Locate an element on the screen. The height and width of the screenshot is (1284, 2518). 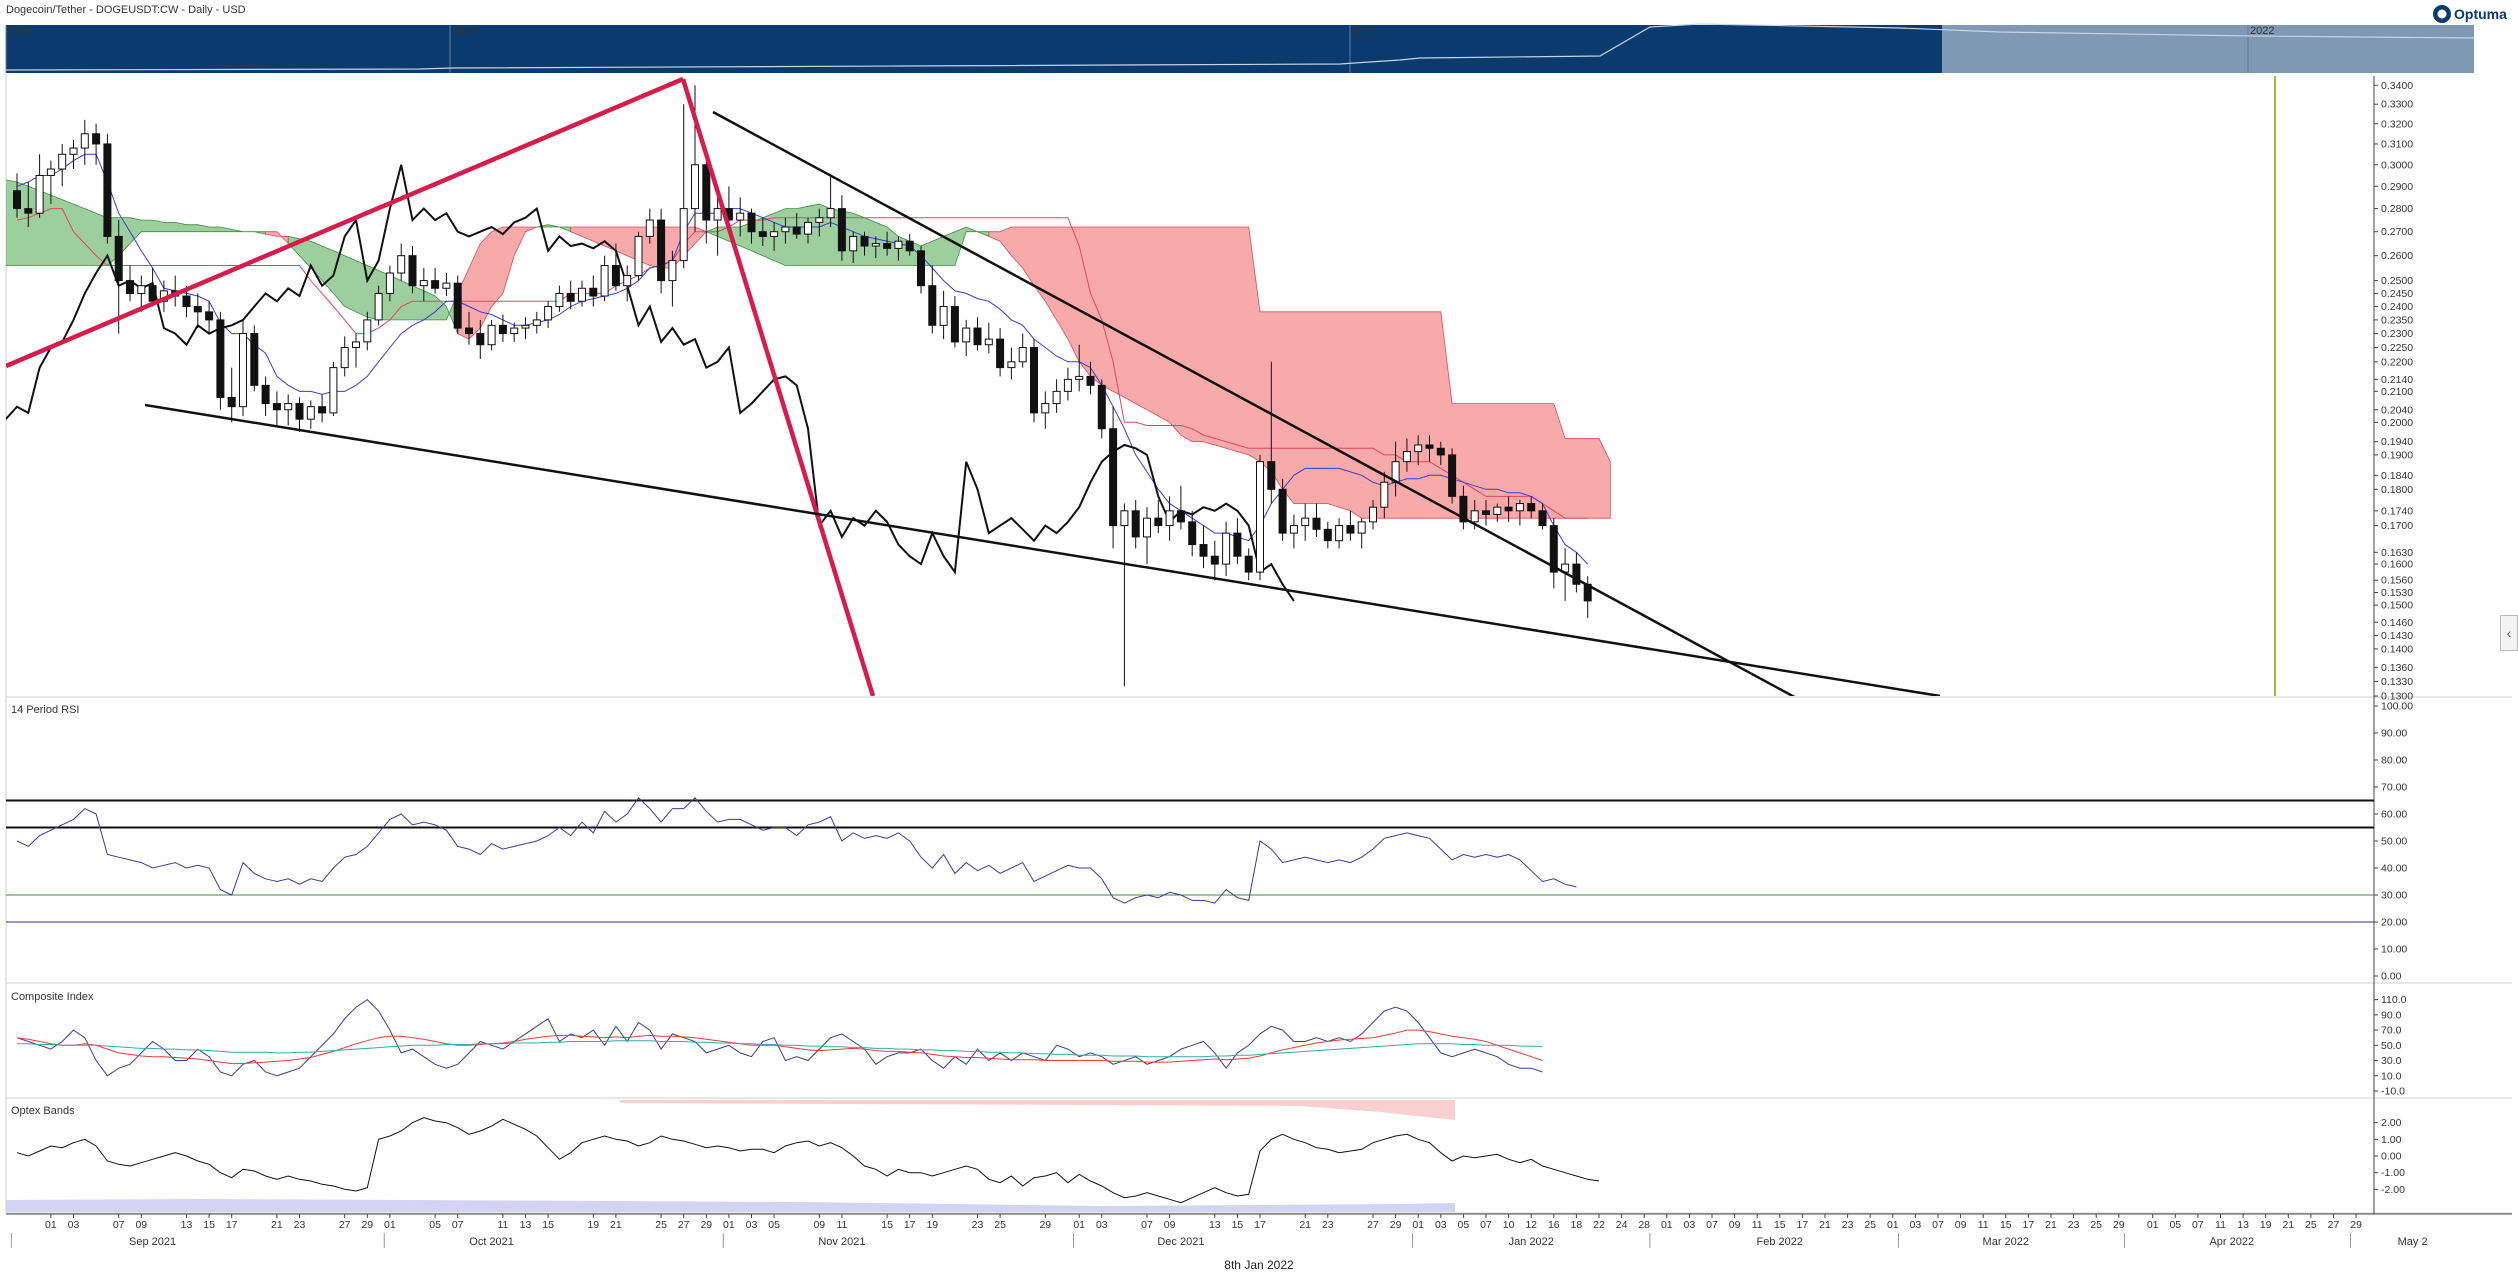
date-tick-label: 13 is located at coordinates (1215, 1225).